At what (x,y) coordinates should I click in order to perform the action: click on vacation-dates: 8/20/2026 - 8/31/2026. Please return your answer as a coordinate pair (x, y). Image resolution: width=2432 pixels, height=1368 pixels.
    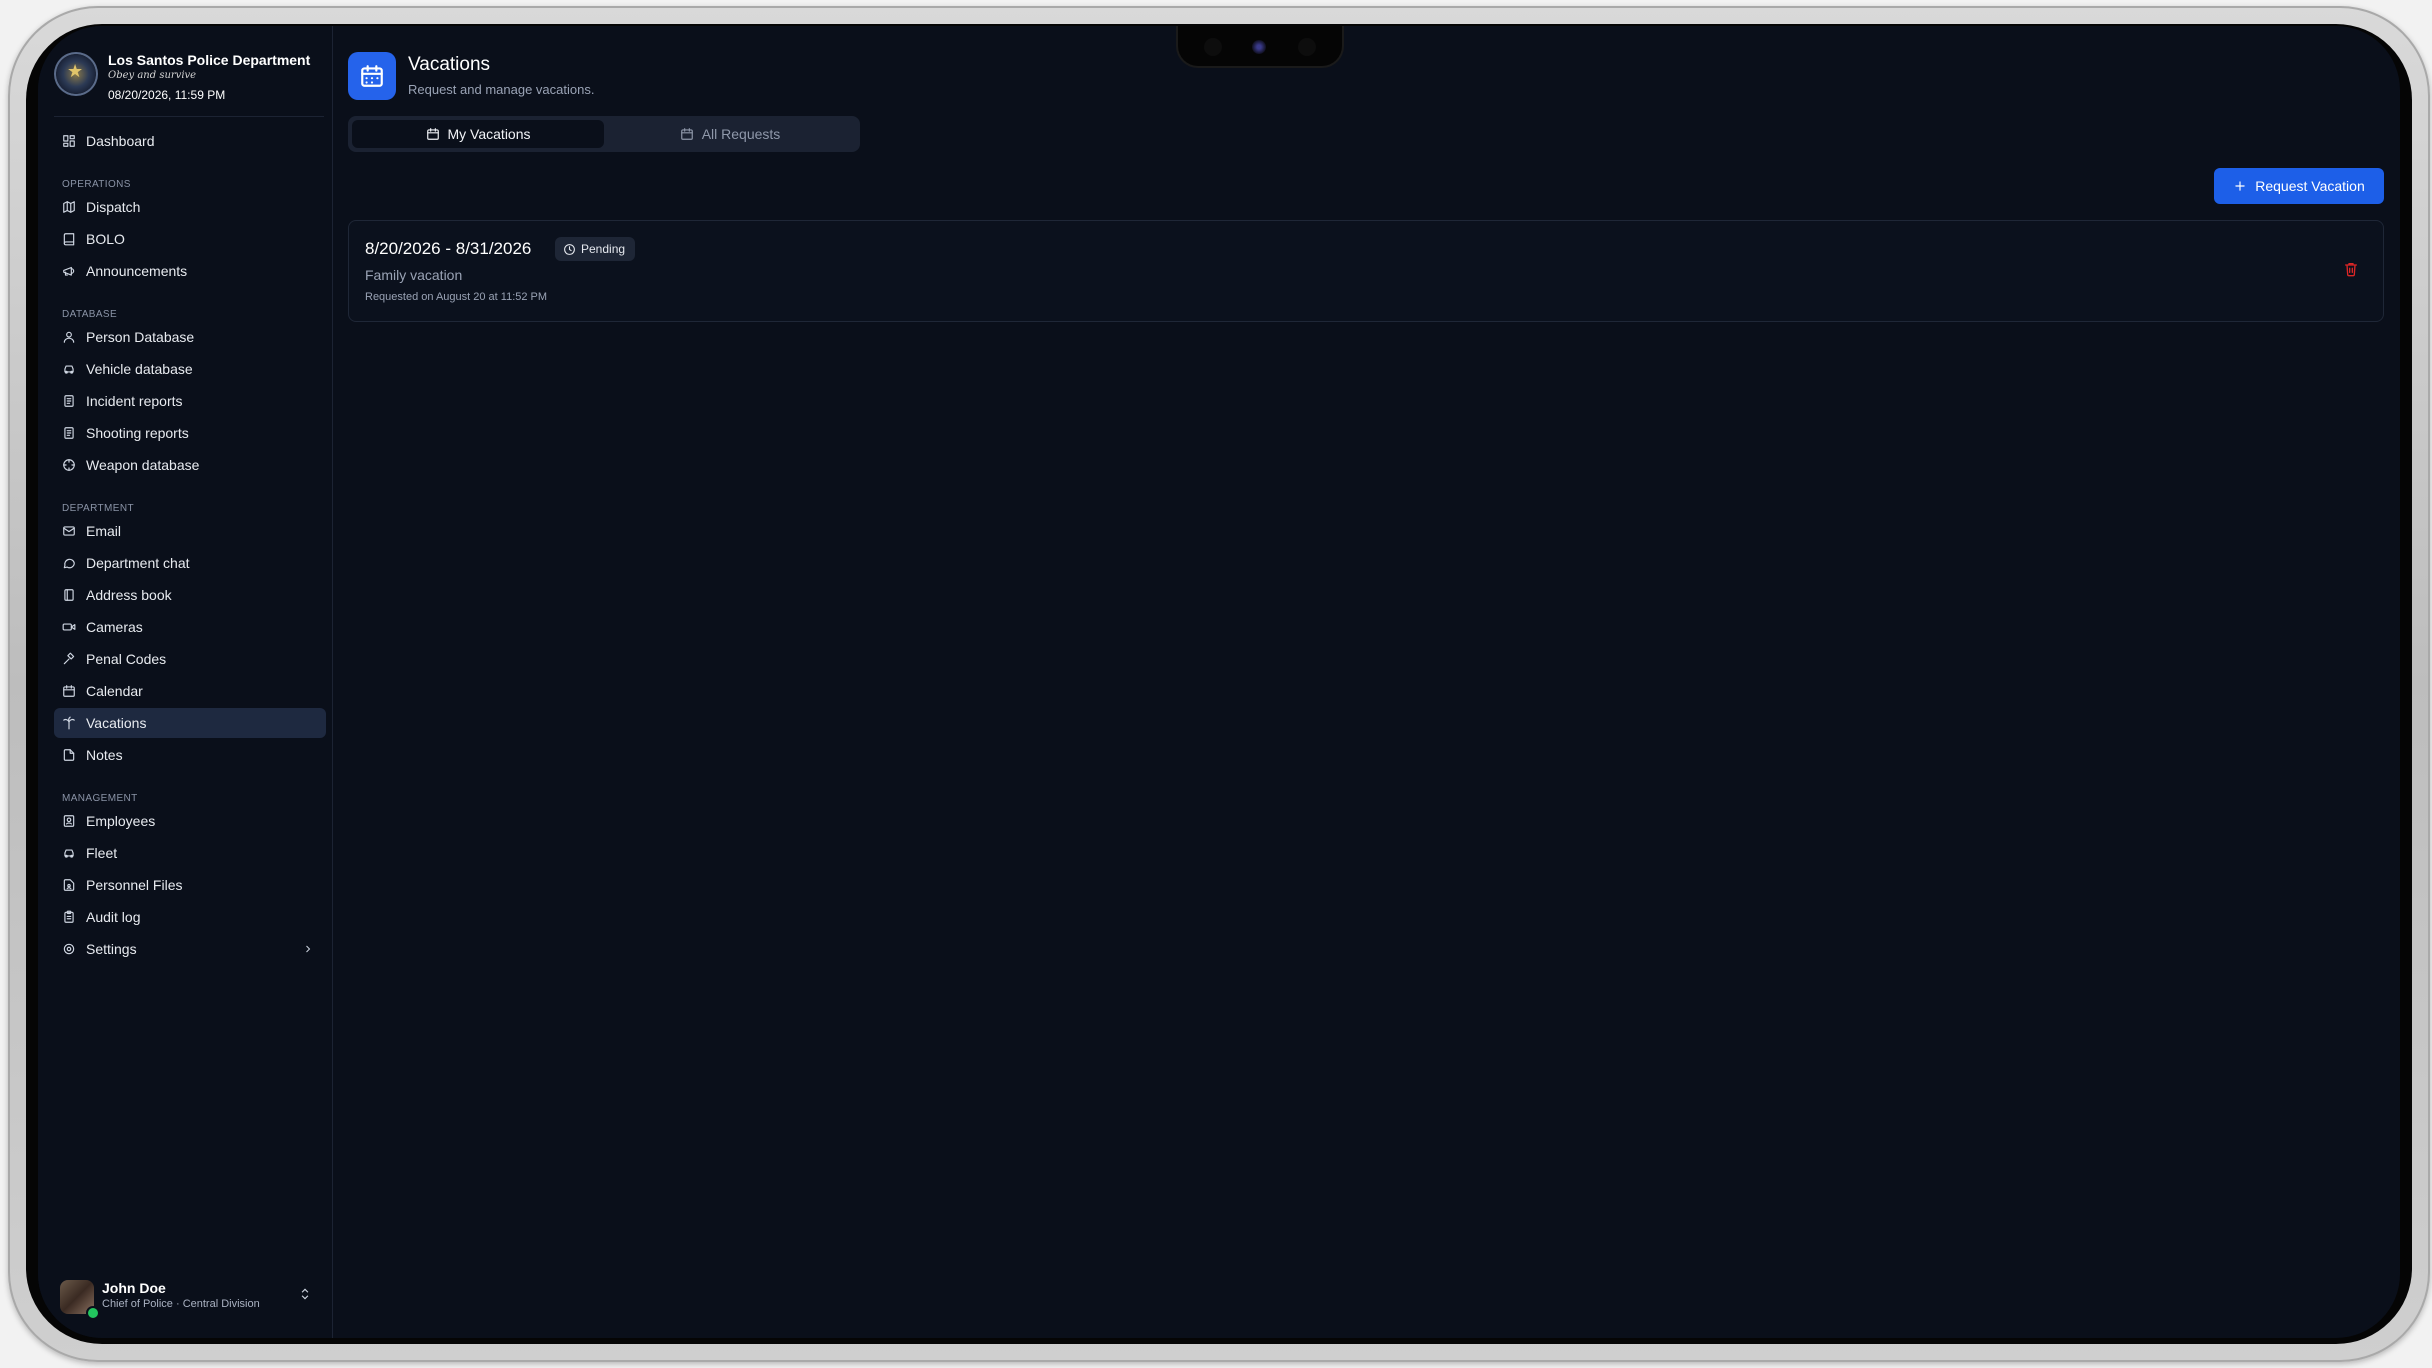
    Looking at the image, I should click on (448, 248).